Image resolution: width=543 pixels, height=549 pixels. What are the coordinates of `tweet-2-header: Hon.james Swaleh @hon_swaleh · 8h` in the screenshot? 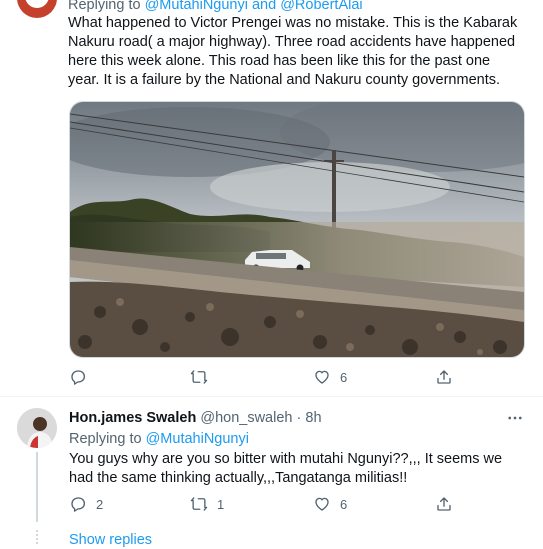 It's located at (195, 418).